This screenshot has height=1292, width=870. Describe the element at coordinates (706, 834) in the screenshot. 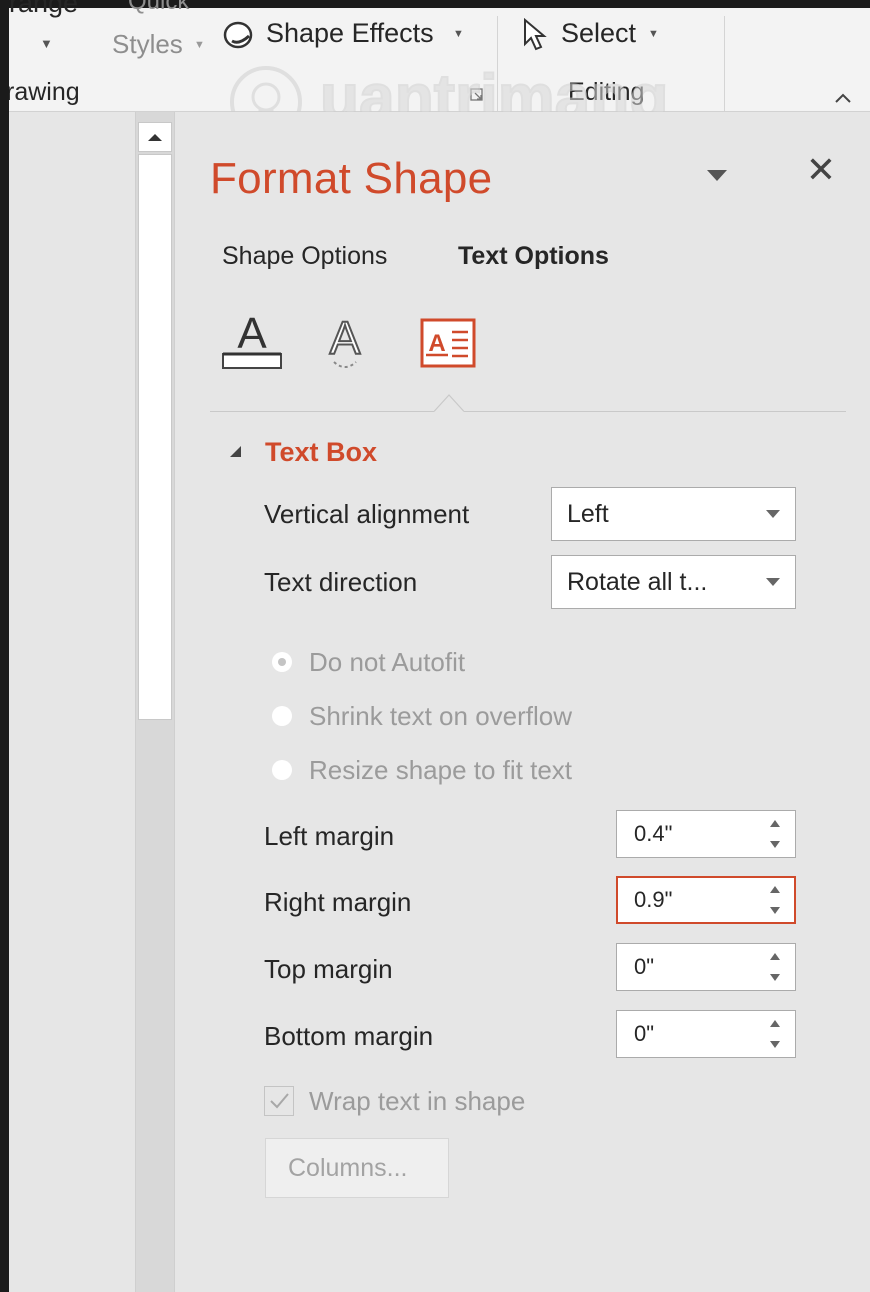

I see `left-margin-input: 0.4"` at that location.